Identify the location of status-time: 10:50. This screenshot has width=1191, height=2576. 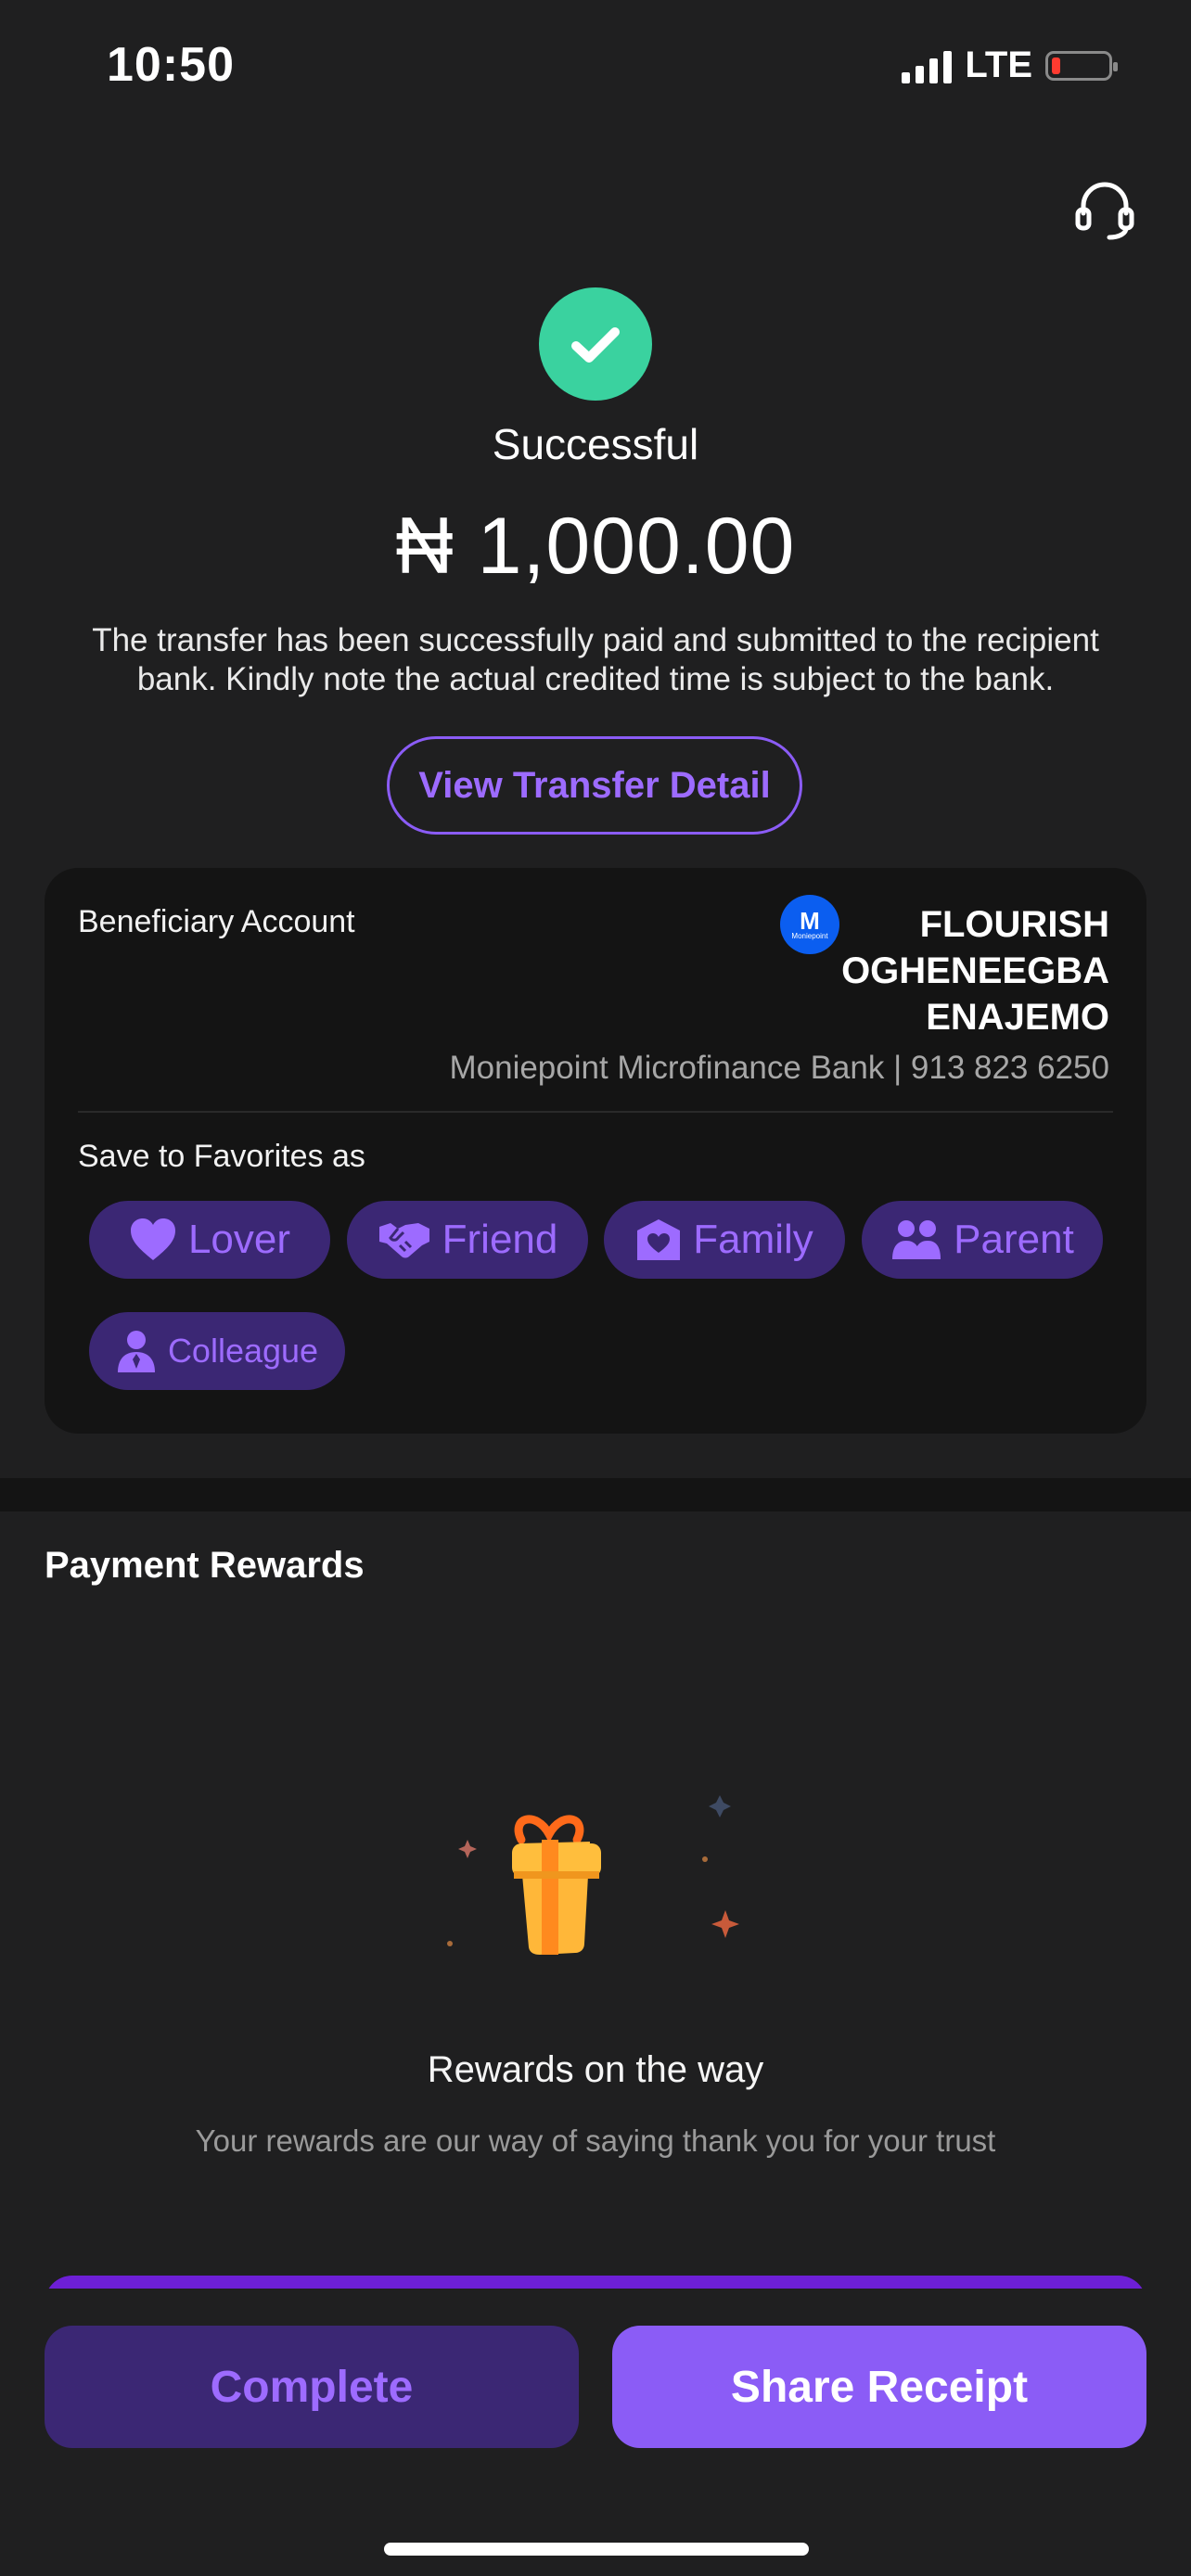
(171, 65).